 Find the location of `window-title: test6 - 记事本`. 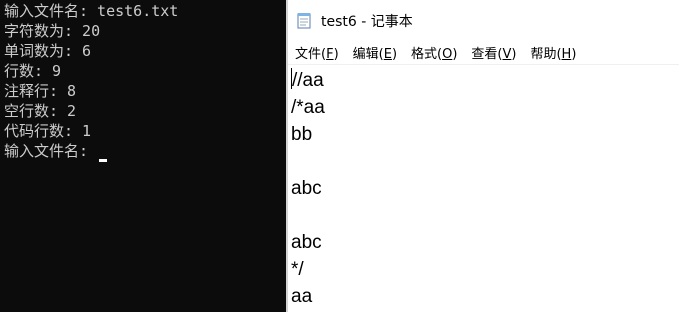

window-title: test6 - 记事本 is located at coordinates (367, 22).